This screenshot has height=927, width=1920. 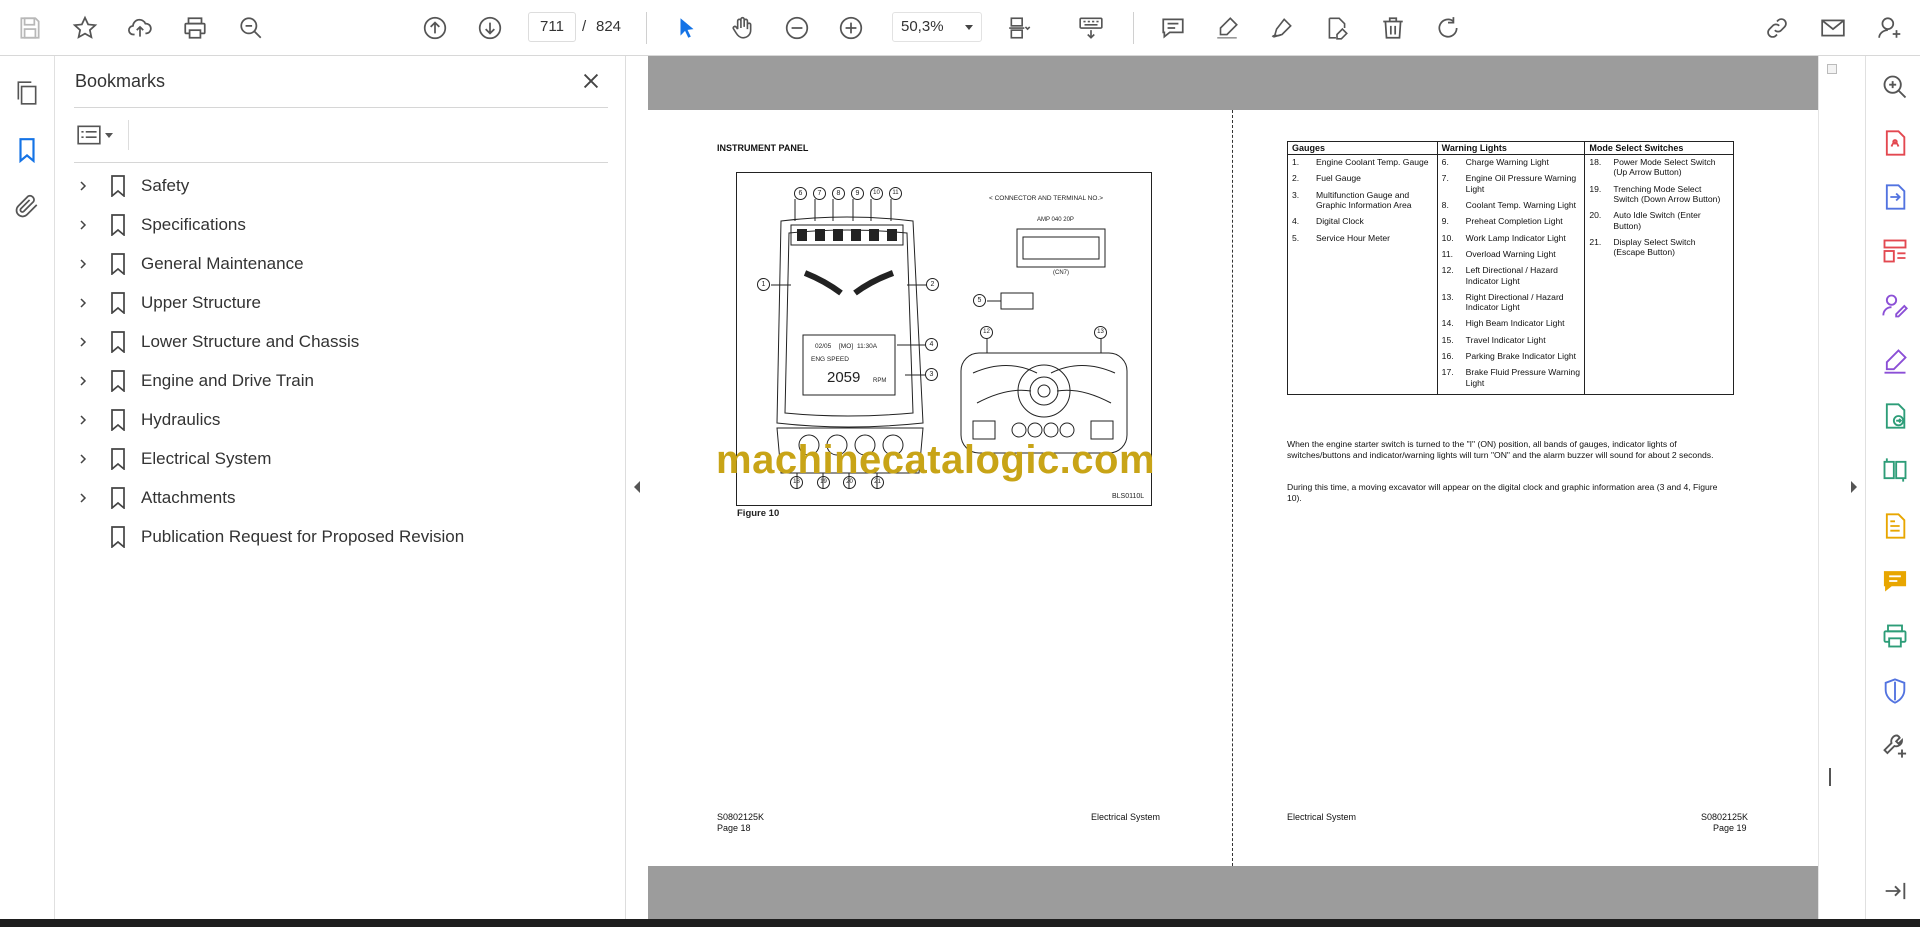 What do you see at coordinates (188, 497) in the screenshot?
I see `bookmark-label: Attachments` at bounding box center [188, 497].